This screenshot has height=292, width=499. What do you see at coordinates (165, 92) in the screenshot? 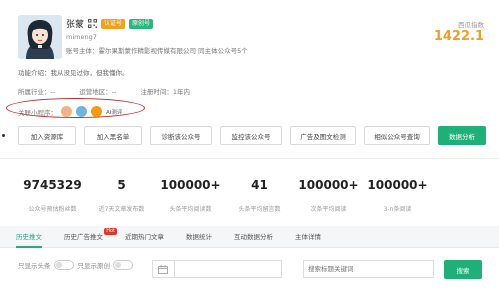
I see `registered-time: 注册时间：1年内` at bounding box center [165, 92].